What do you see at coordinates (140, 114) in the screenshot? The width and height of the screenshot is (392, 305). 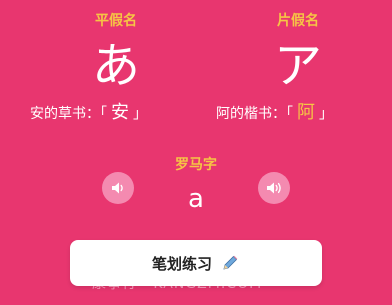 I see `hiragana-origin-close: 」` at bounding box center [140, 114].